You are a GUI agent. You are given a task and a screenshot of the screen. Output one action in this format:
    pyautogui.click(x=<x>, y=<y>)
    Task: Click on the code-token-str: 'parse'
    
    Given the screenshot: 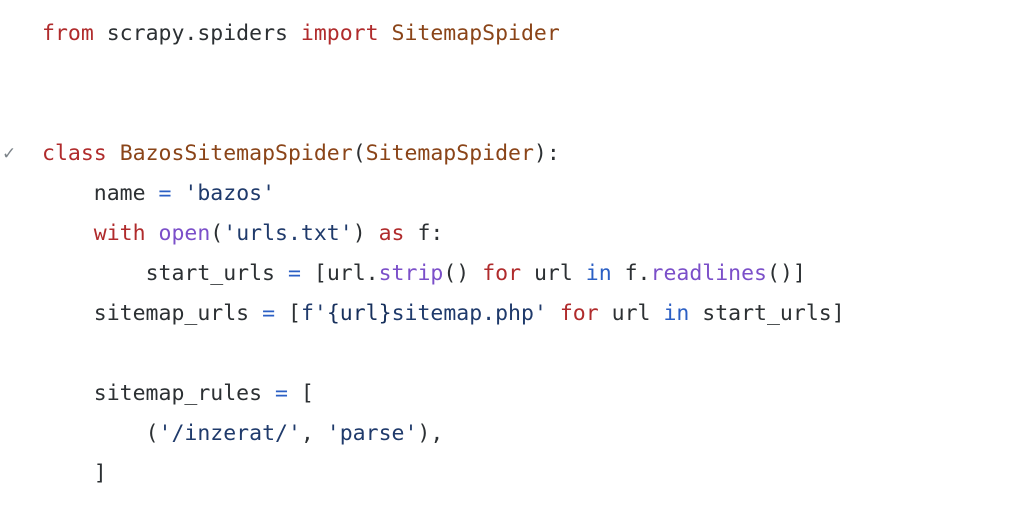 What is the action you would take?
    pyautogui.click(x=372, y=433)
    